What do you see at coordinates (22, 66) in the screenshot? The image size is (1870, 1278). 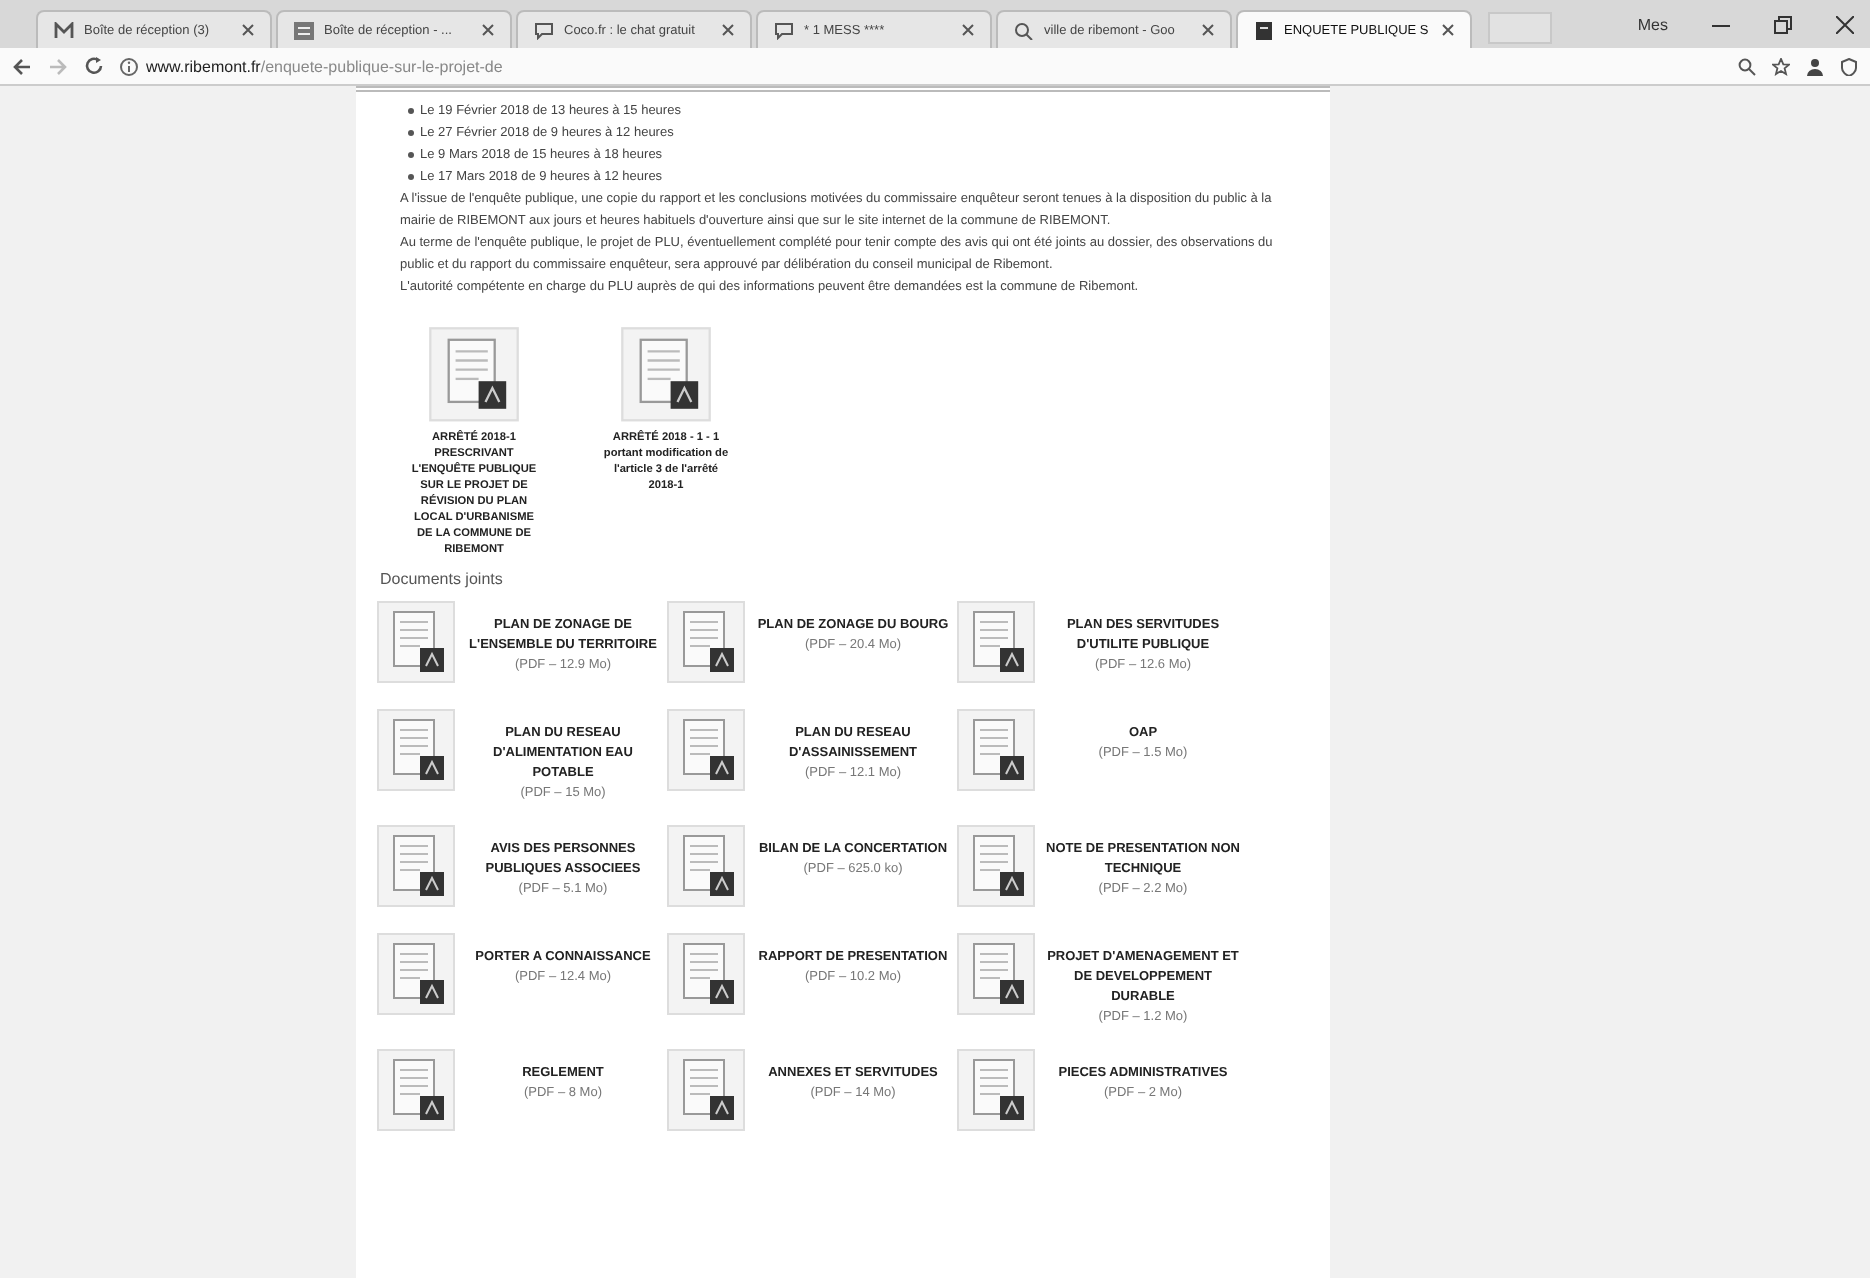 I see `back-arrow-icon` at bounding box center [22, 66].